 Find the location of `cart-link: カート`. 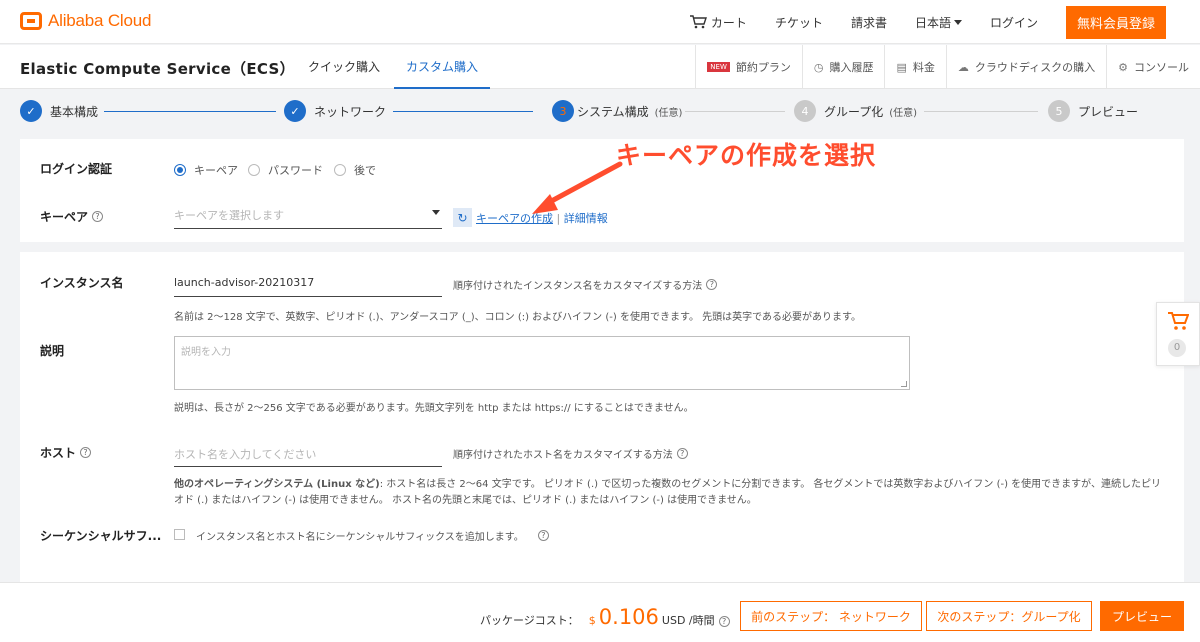

cart-link: カート is located at coordinates (718, 22).